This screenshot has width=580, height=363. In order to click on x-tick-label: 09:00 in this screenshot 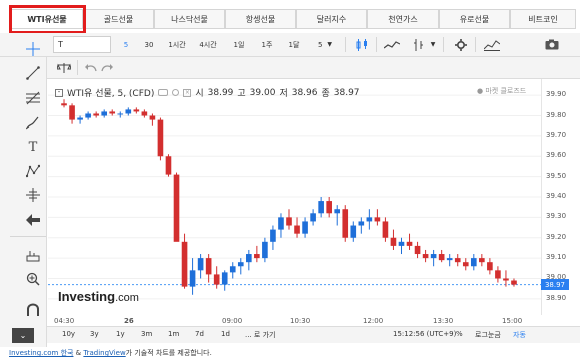, I will do `click(232, 321)`.